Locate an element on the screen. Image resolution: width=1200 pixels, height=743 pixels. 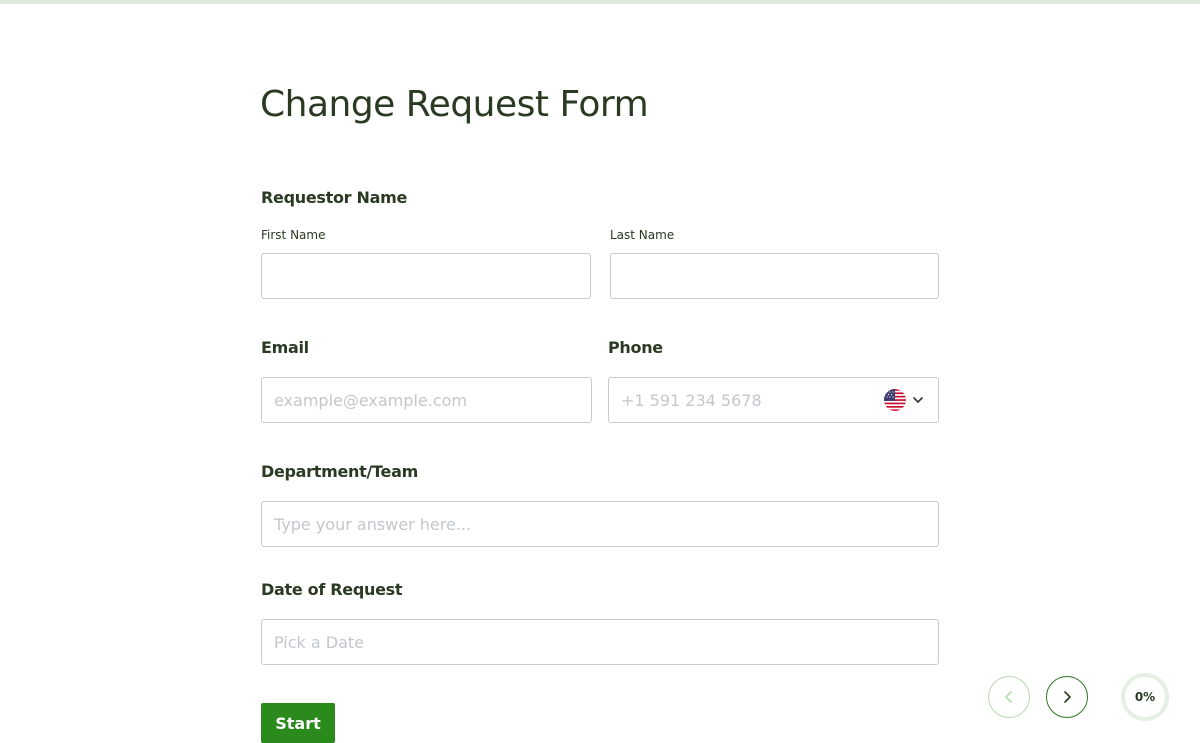
last-name-input is located at coordinates (774, 276).